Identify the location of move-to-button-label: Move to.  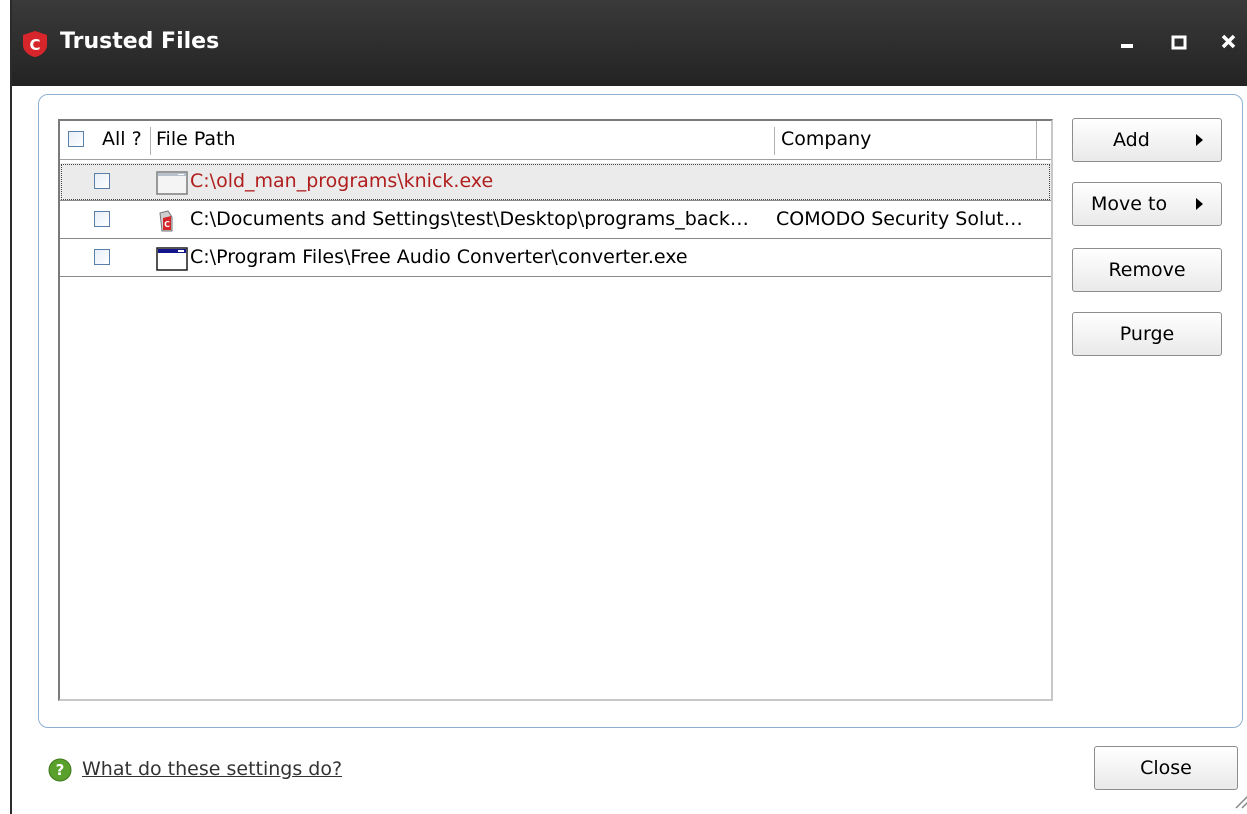
(1129, 204).